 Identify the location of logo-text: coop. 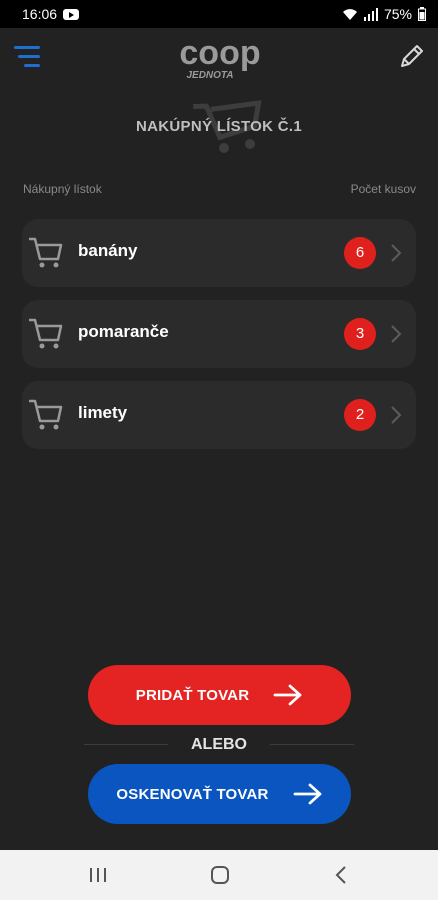
(219, 53).